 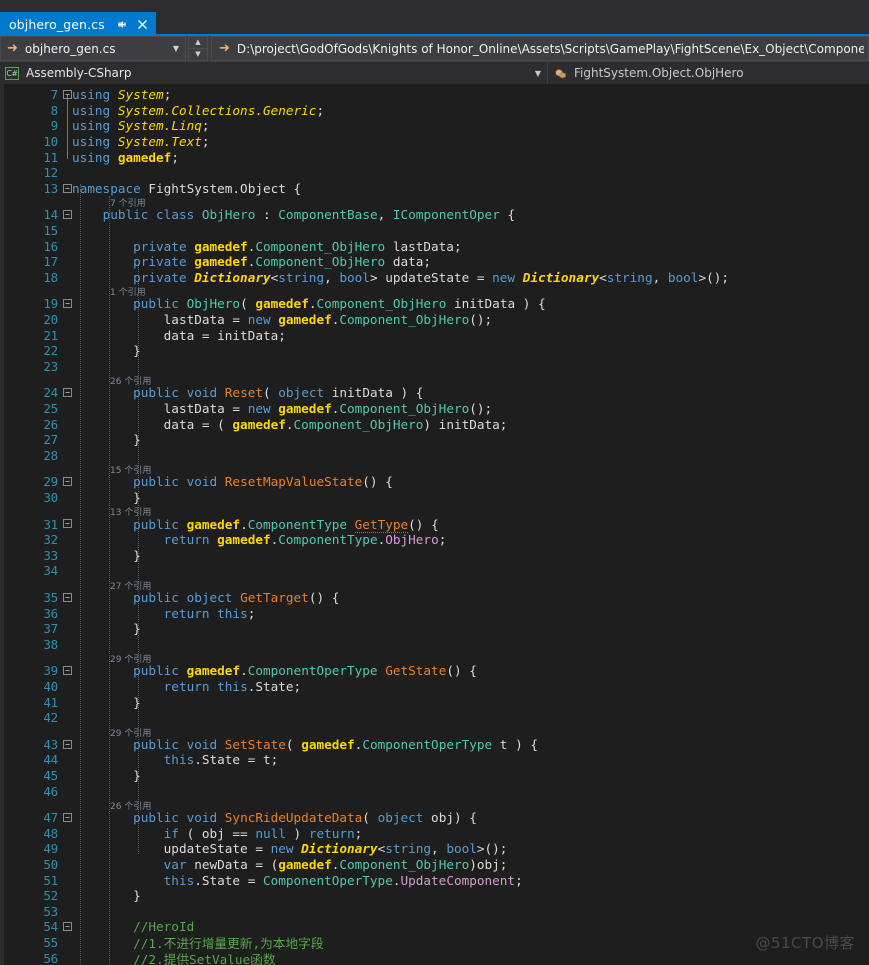 What do you see at coordinates (50, 524) in the screenshot?
I see `line-number: 31` at bounding box center [50, 524].